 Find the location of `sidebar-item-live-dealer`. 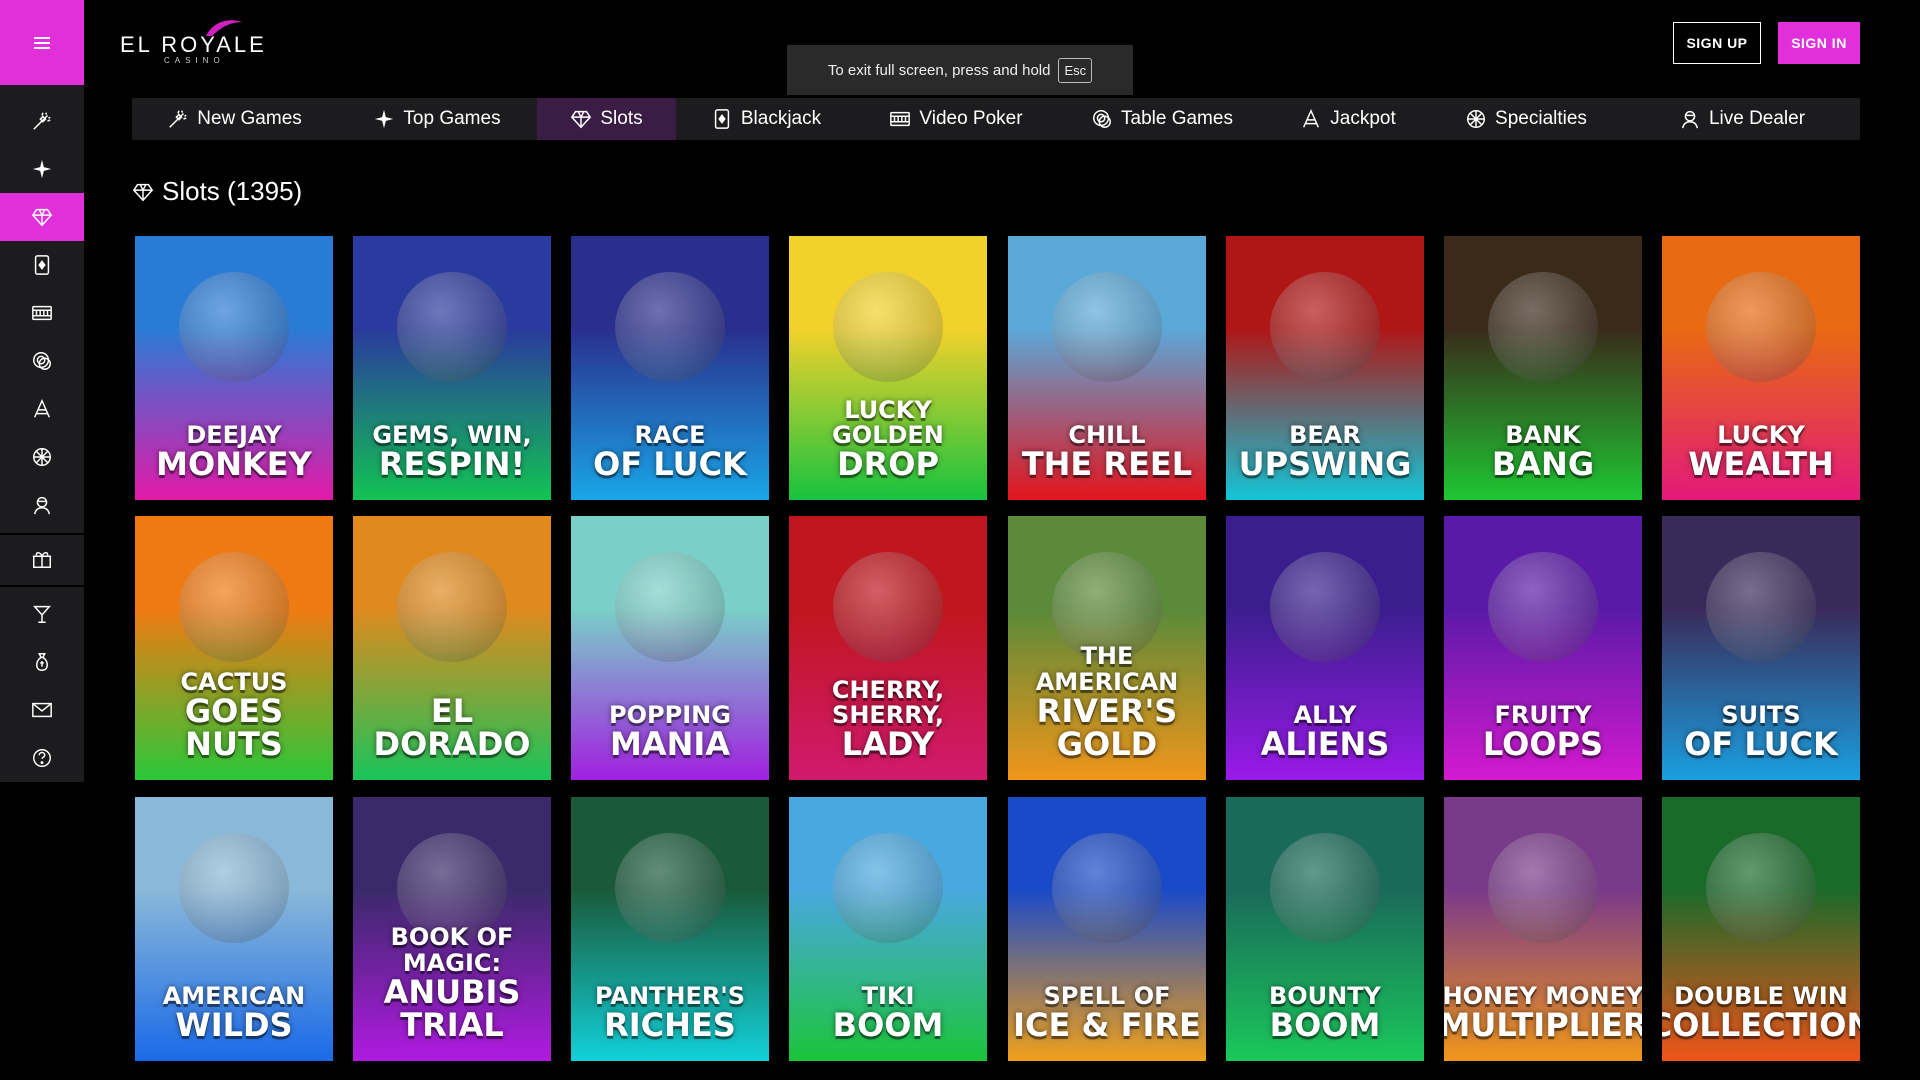

sidebar-item-live-dealer is located at coordinates (42, 505).